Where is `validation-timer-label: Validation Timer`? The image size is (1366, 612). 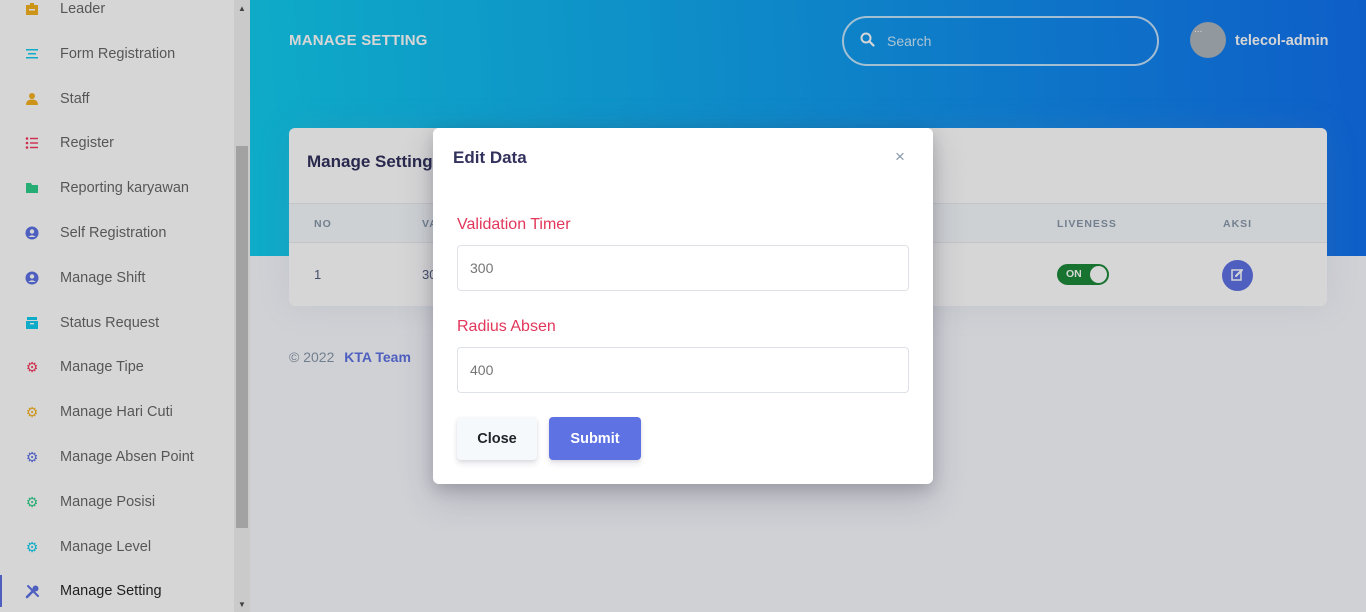 validation-timer-label: Validation Timer is located at coordinates (514, 224).